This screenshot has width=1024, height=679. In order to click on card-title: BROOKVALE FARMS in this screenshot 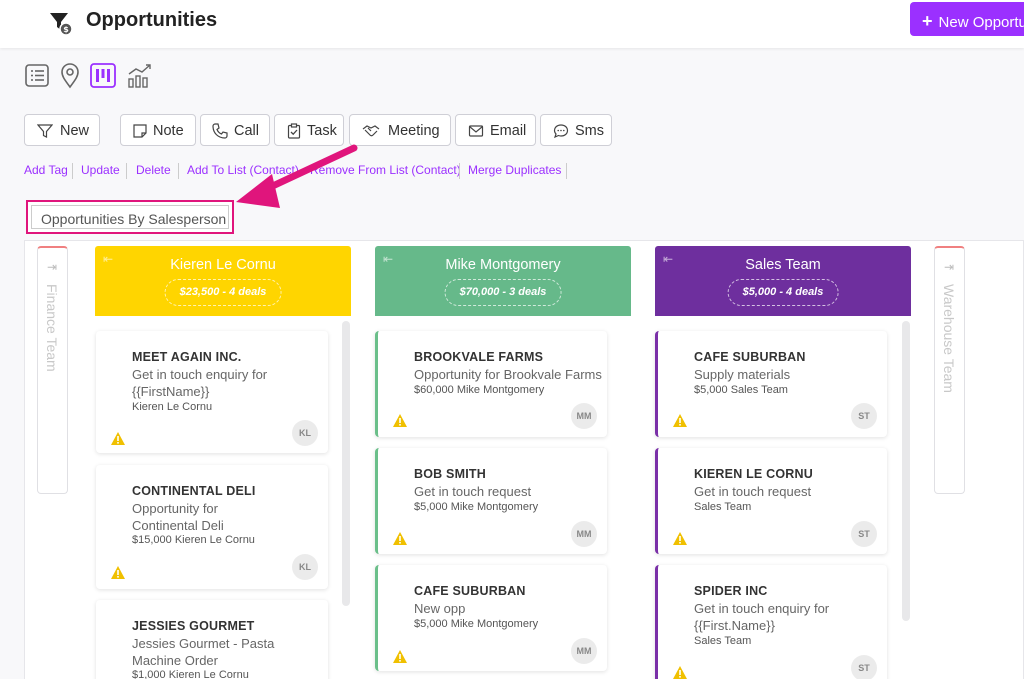, I will do `click(479, 357)`.